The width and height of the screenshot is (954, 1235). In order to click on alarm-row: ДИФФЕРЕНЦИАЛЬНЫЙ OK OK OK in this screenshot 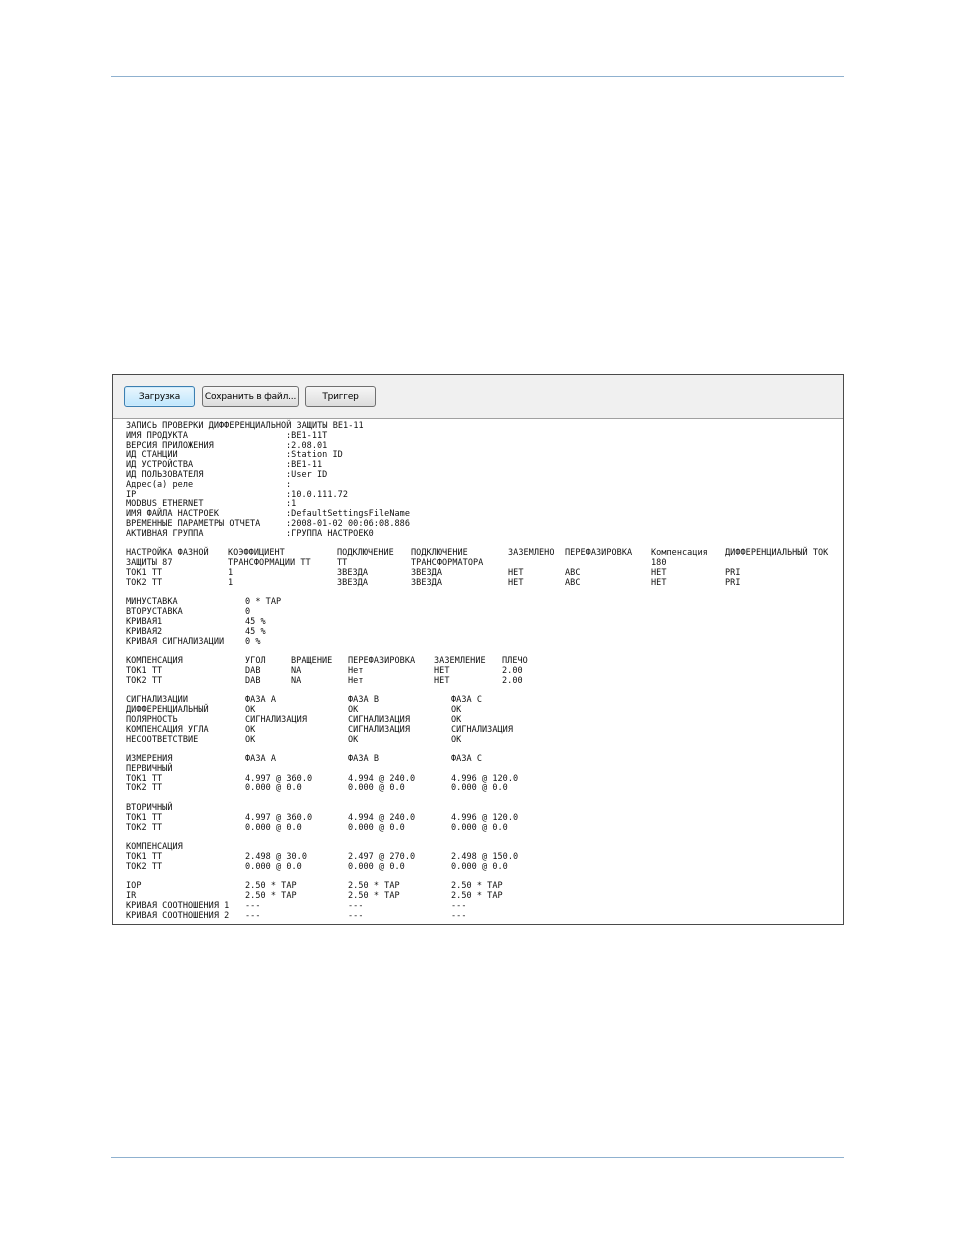, I will do `click(482, 710)`.